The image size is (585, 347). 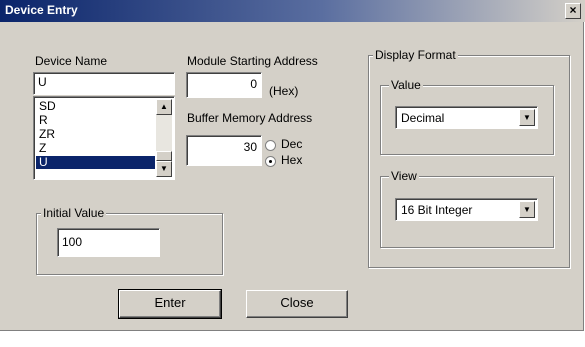 I want to click on enter-button: Enter, so click(x=170, y=304).